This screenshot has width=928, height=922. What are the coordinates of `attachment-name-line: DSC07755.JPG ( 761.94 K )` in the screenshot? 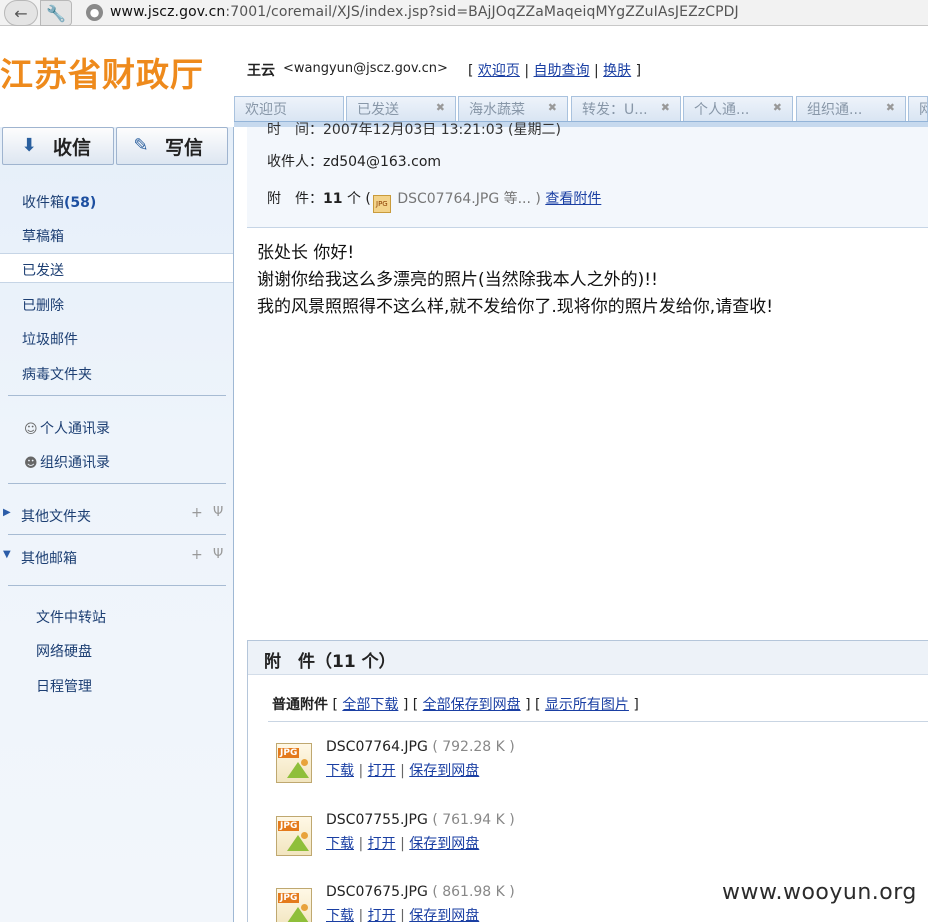 It's located at (420, 820).